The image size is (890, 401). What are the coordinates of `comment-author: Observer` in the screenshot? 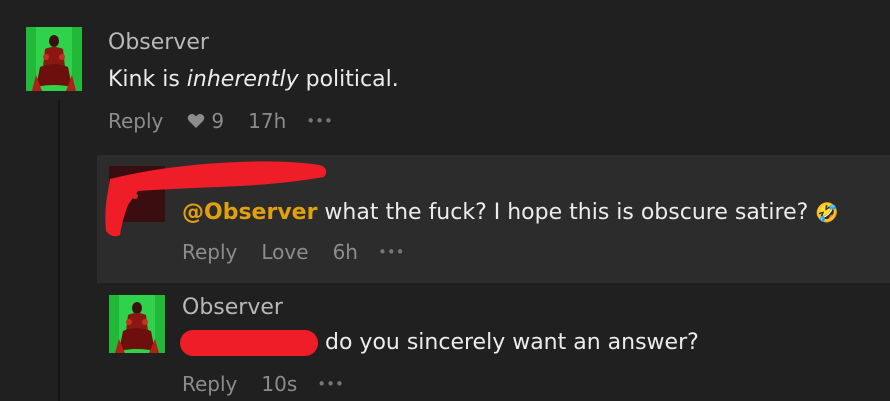 It's located at (232, 307).